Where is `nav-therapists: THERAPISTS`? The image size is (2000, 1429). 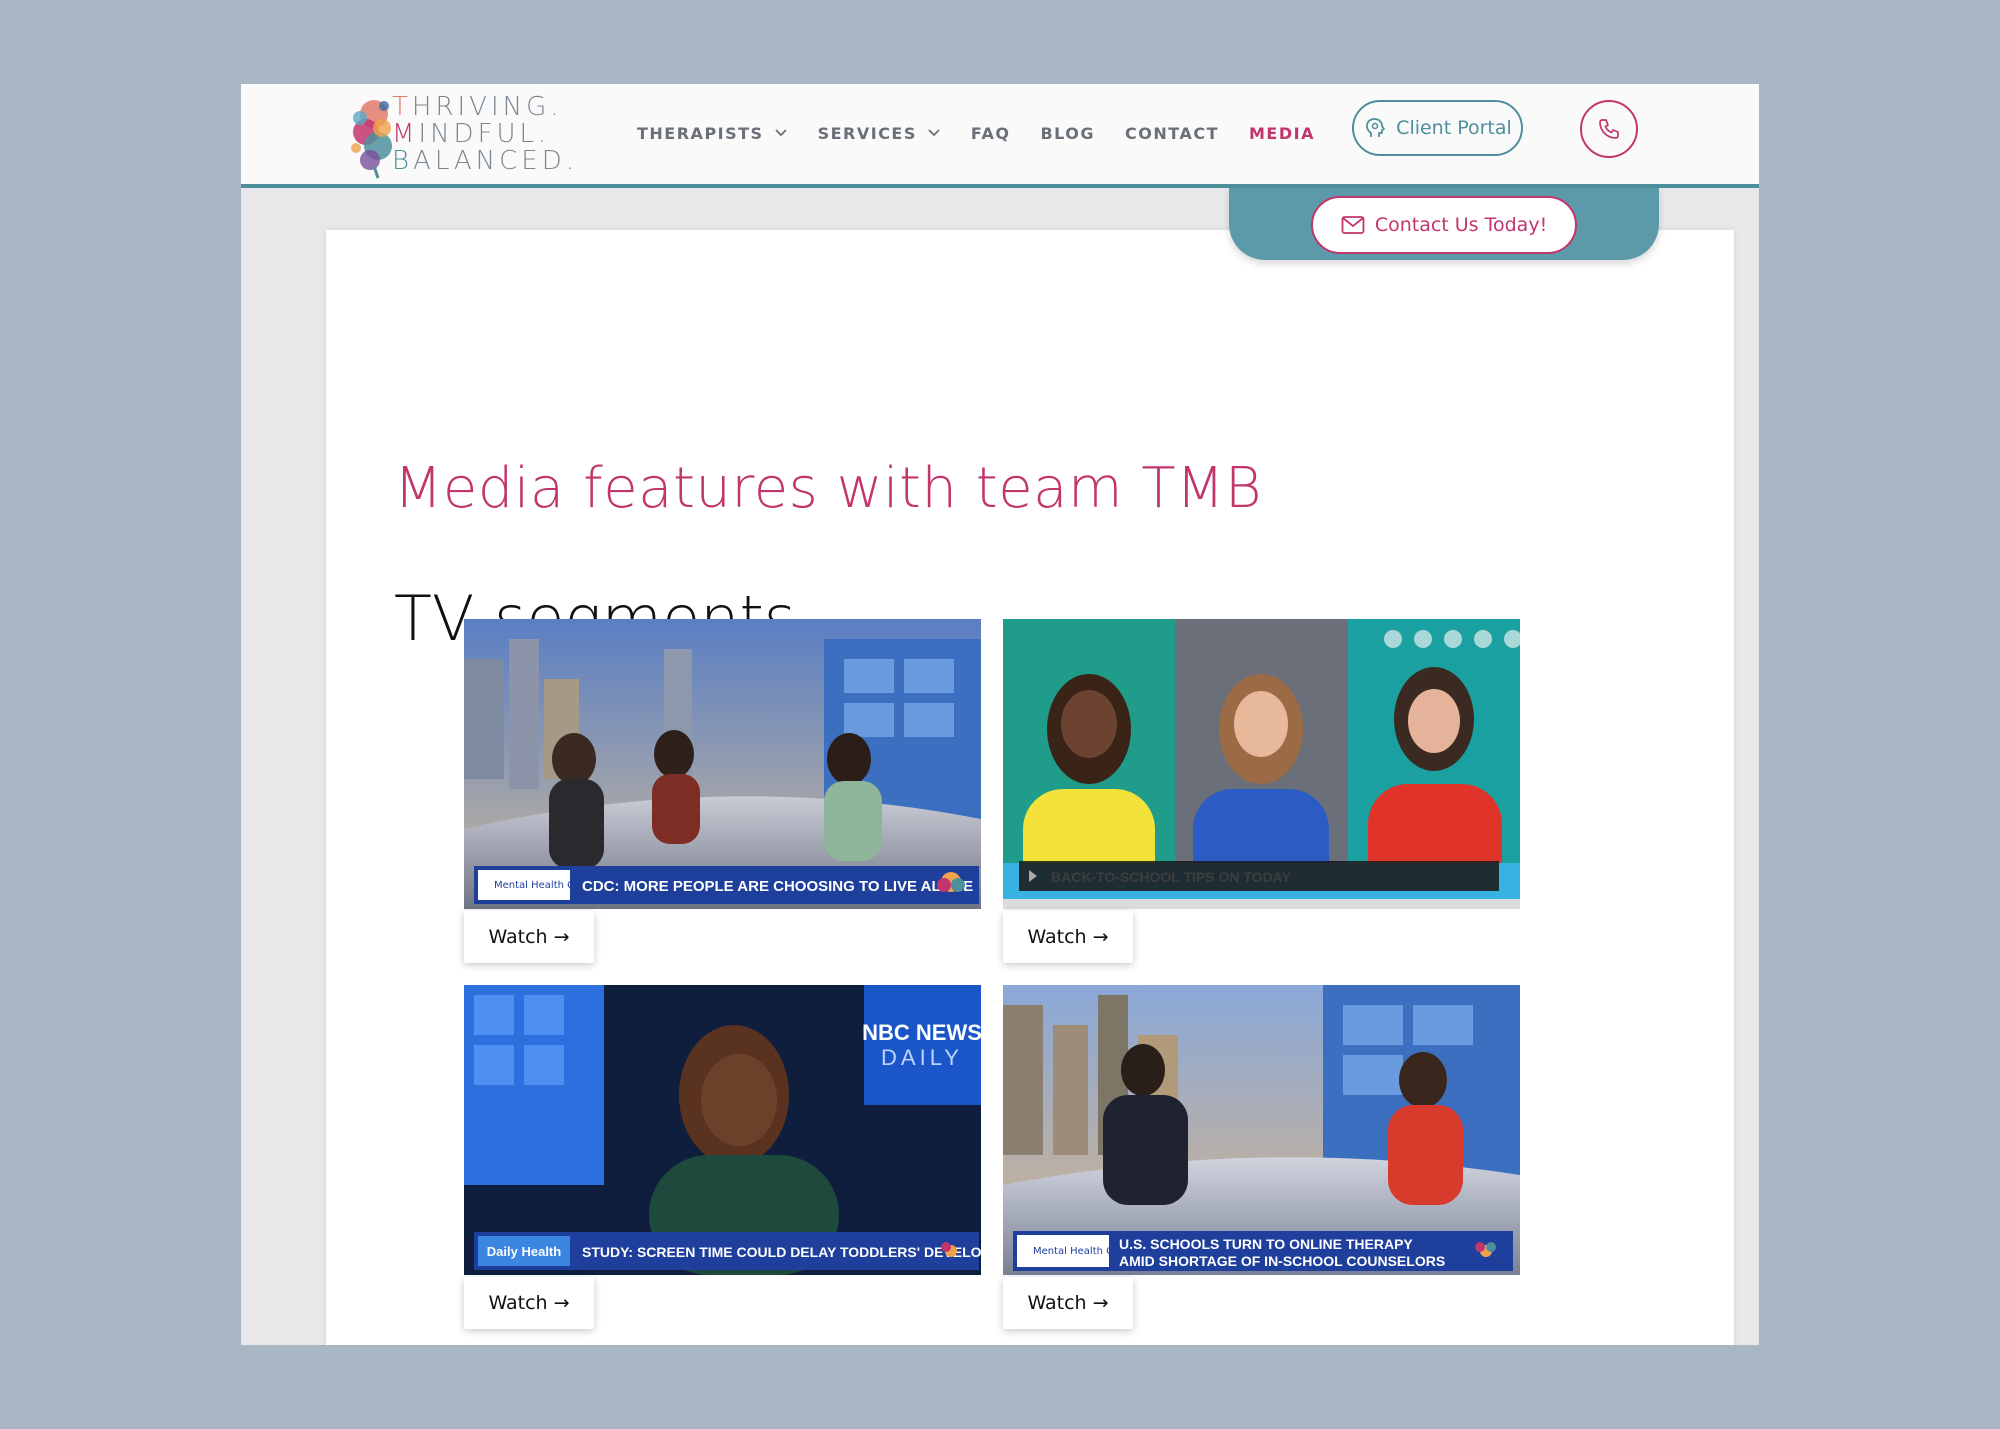
nav-therapists: THERAPISTS is located at coordinates (712, 133).